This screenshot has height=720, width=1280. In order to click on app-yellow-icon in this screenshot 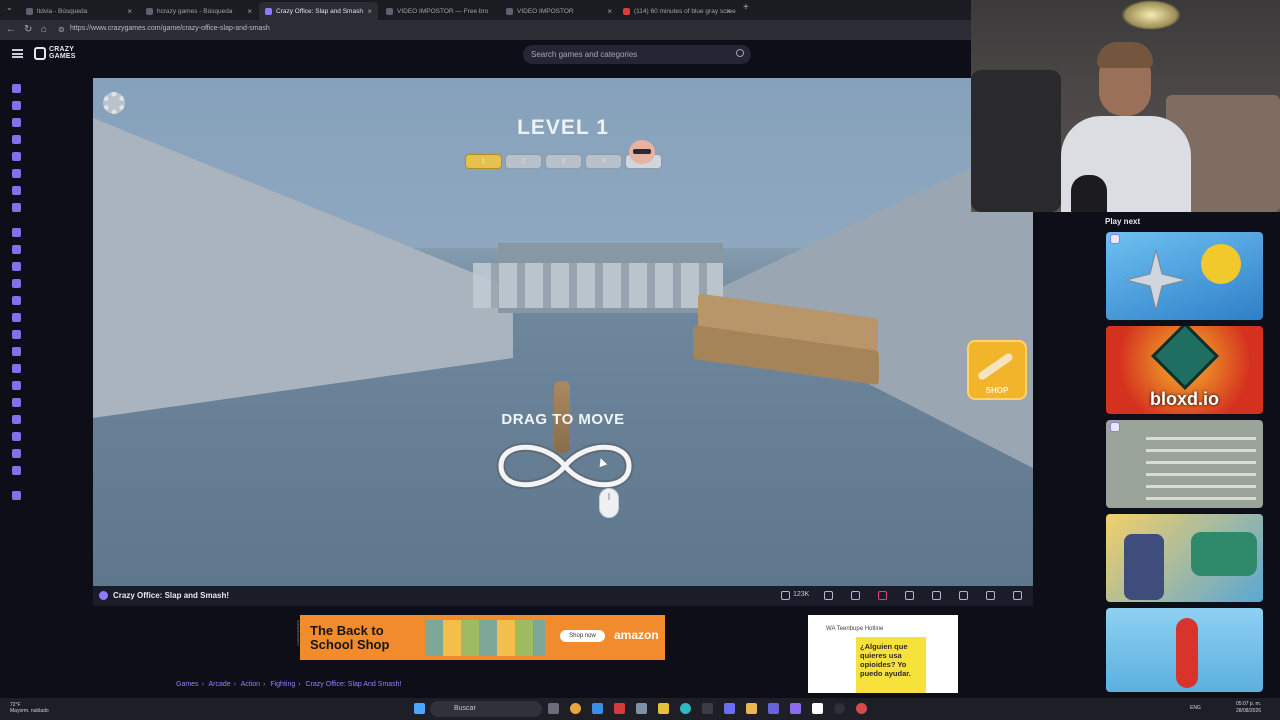, I will do `click(663, 708)`.